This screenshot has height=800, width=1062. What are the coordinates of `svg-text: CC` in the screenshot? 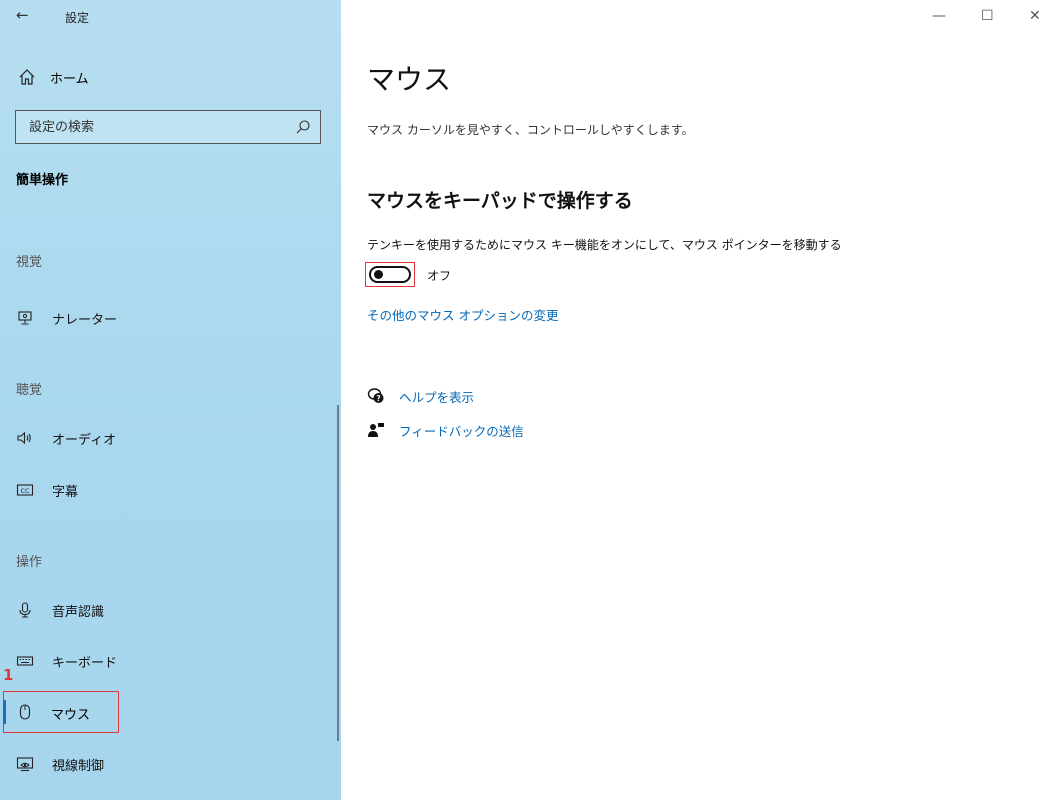 It's located at (25, 491).